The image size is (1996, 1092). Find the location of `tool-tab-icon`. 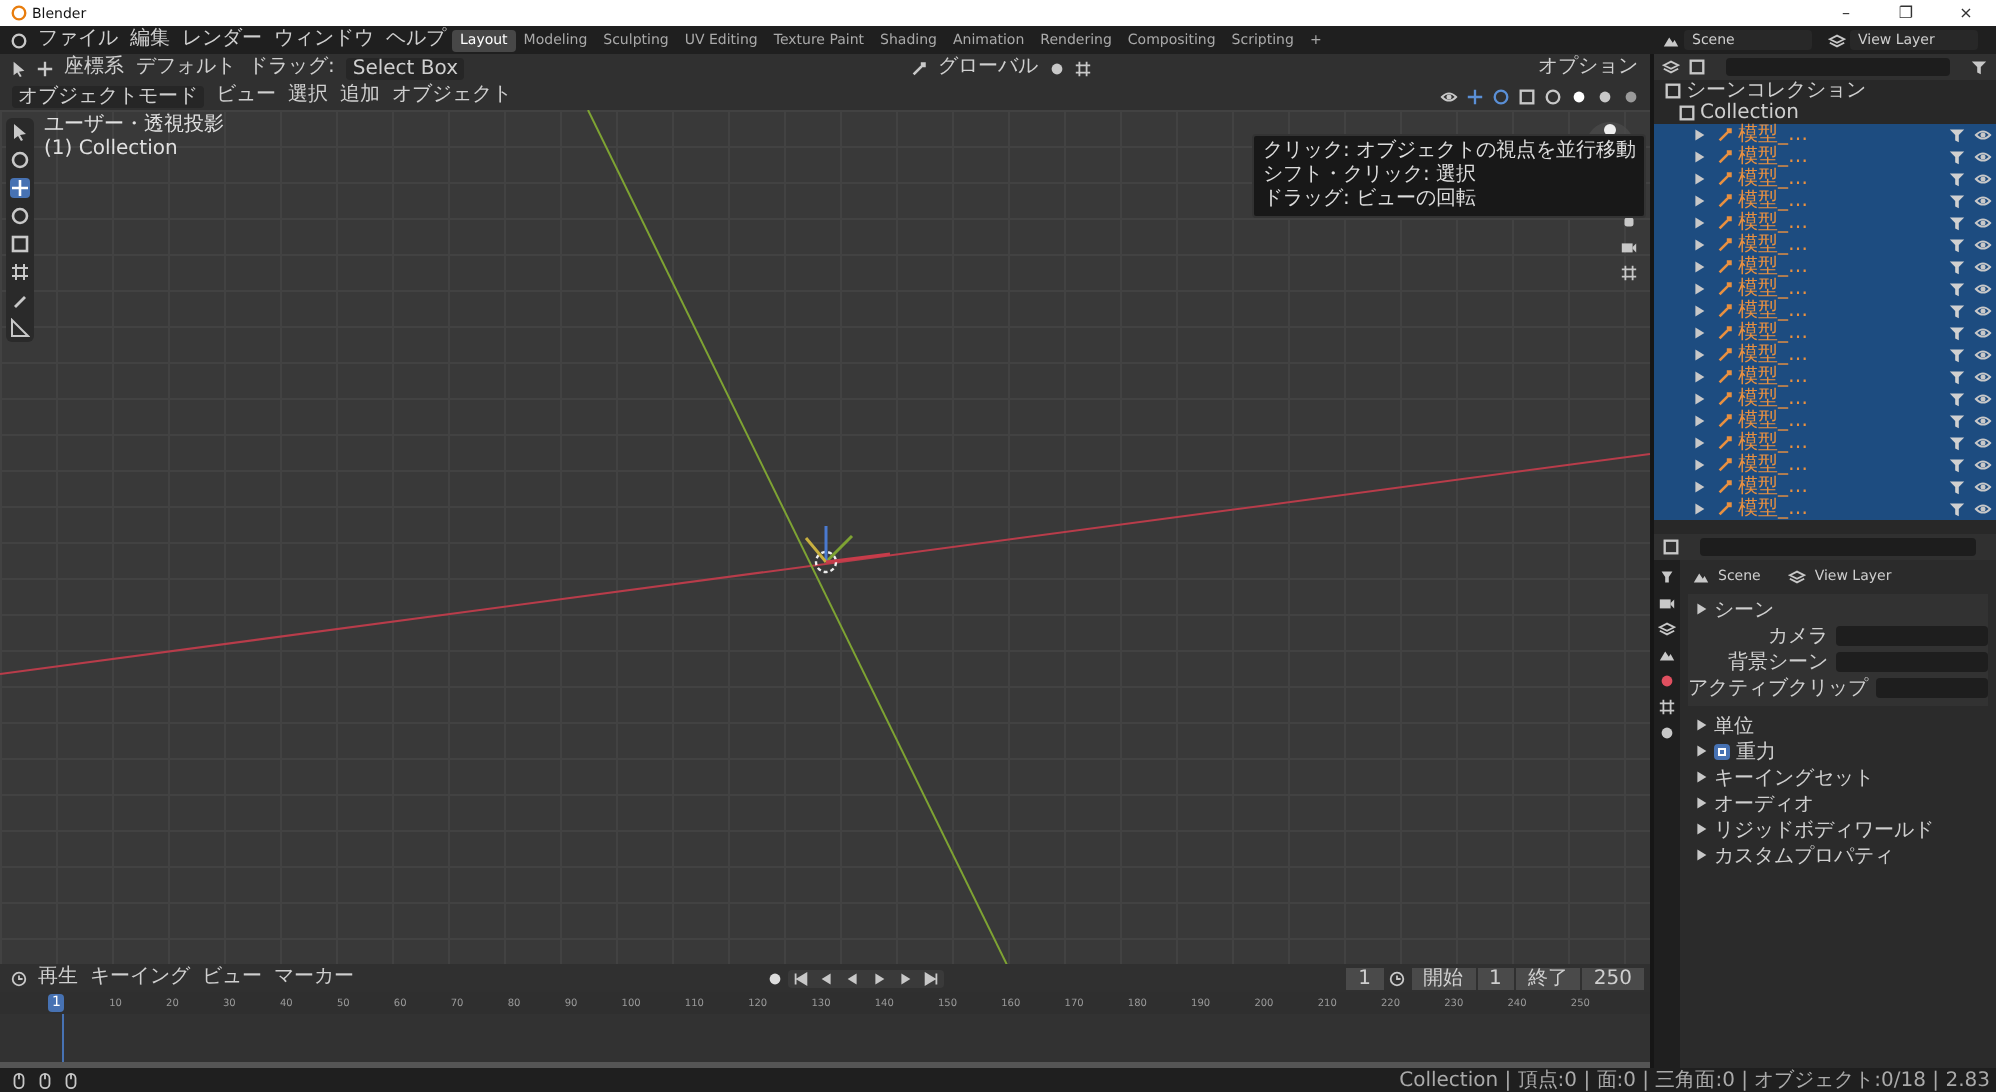

tool-tab-icon is located at coordinates (1667, 577).